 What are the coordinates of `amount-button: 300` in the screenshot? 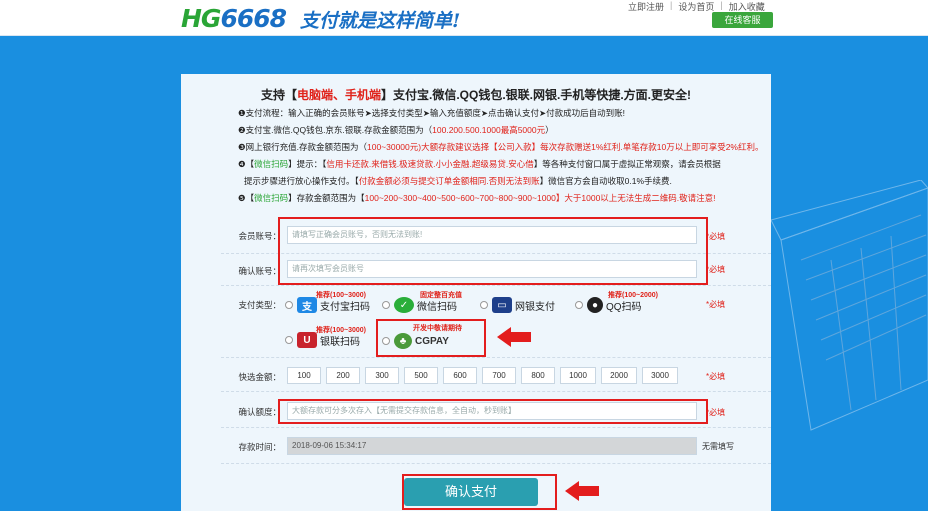 It's located at (382, 375).